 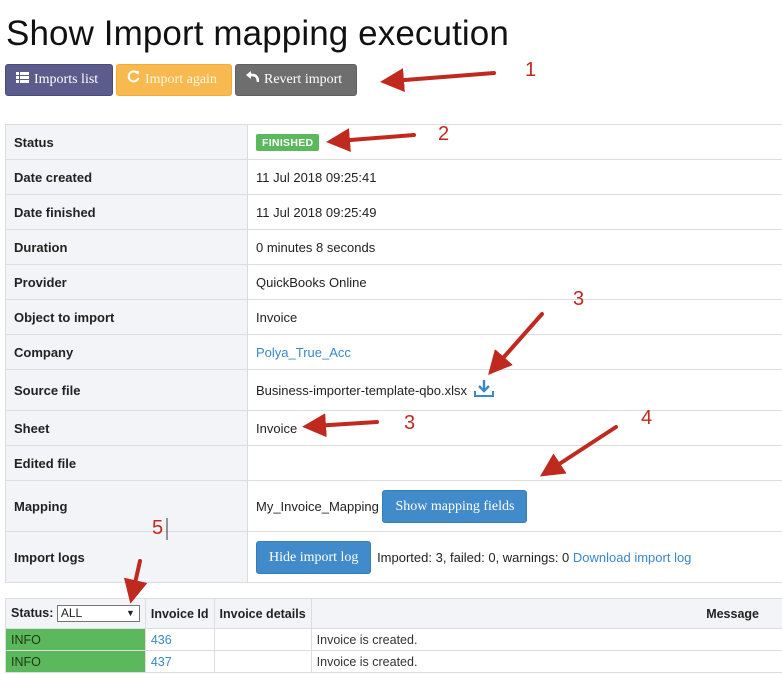 What do you see at coordinates (126, 212) in the screenshot?
I see `date-finished-label: Date finished` at bounding box center [126, 212].